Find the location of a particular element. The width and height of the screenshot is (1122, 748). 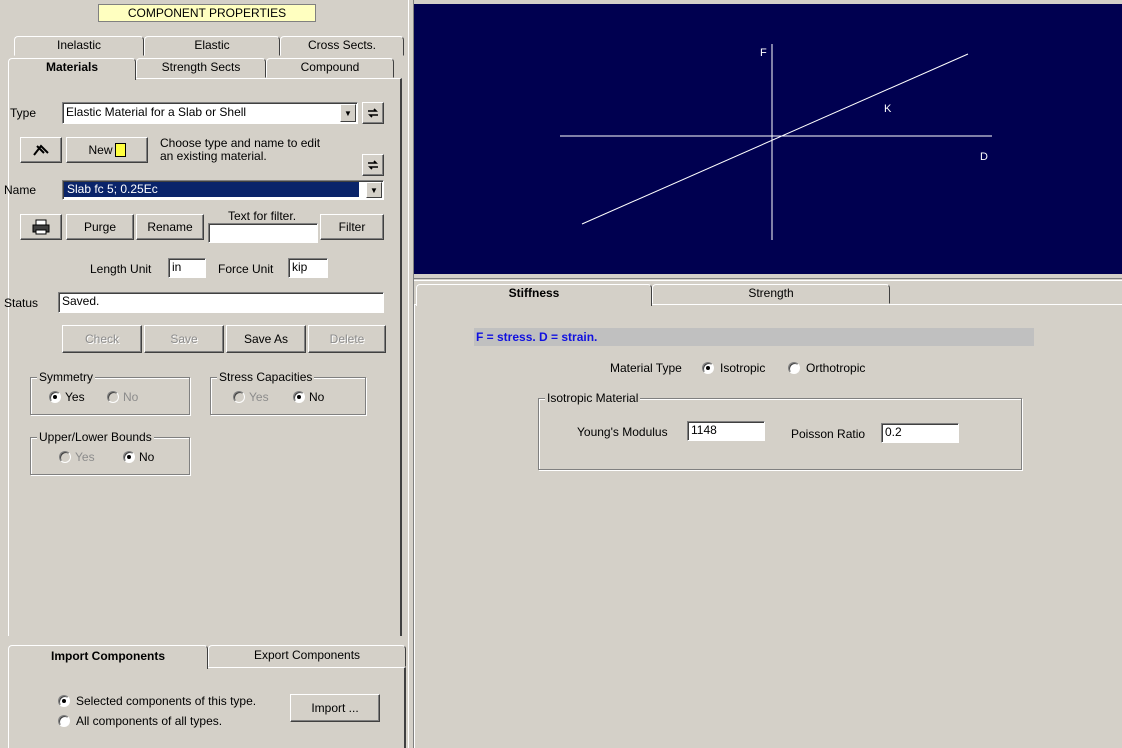

import-all-label: All components of all types. is located at coordinates (149, 721).